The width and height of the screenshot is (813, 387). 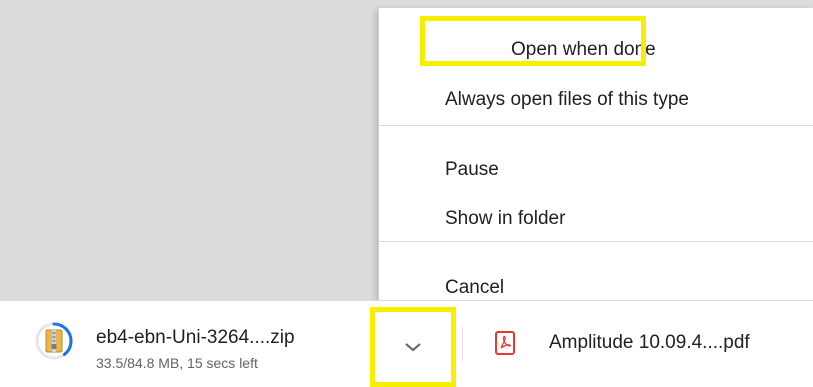 What do you see at coordinates (596, 170) in the screenshot?
I see `menu-item-pause: Pause` at bounding box center [596, 170].